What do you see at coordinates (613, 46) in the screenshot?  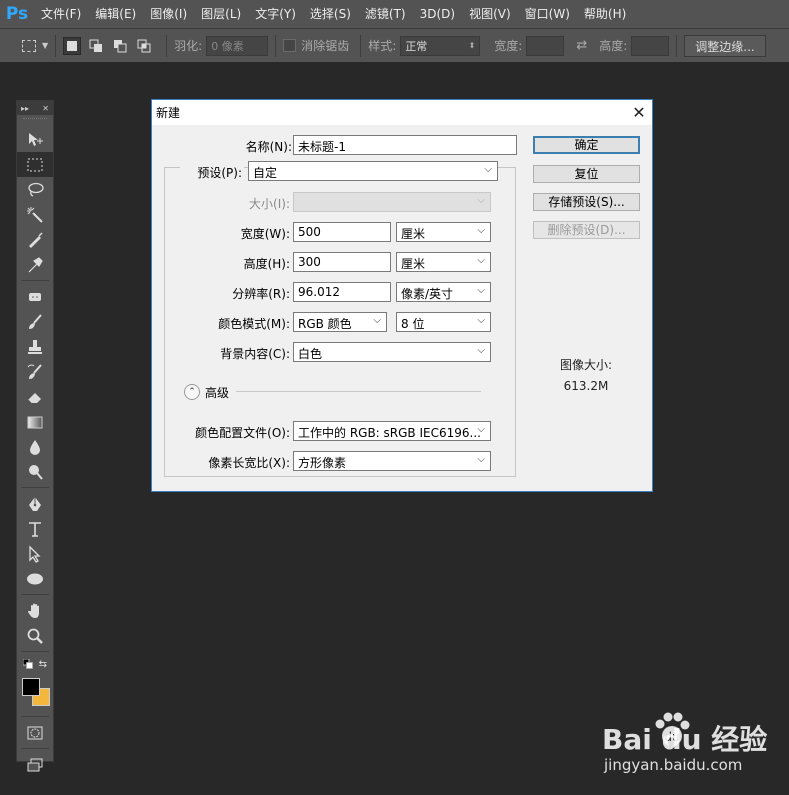 I see `height-label: 高度:` at bounding box center [613, 46].